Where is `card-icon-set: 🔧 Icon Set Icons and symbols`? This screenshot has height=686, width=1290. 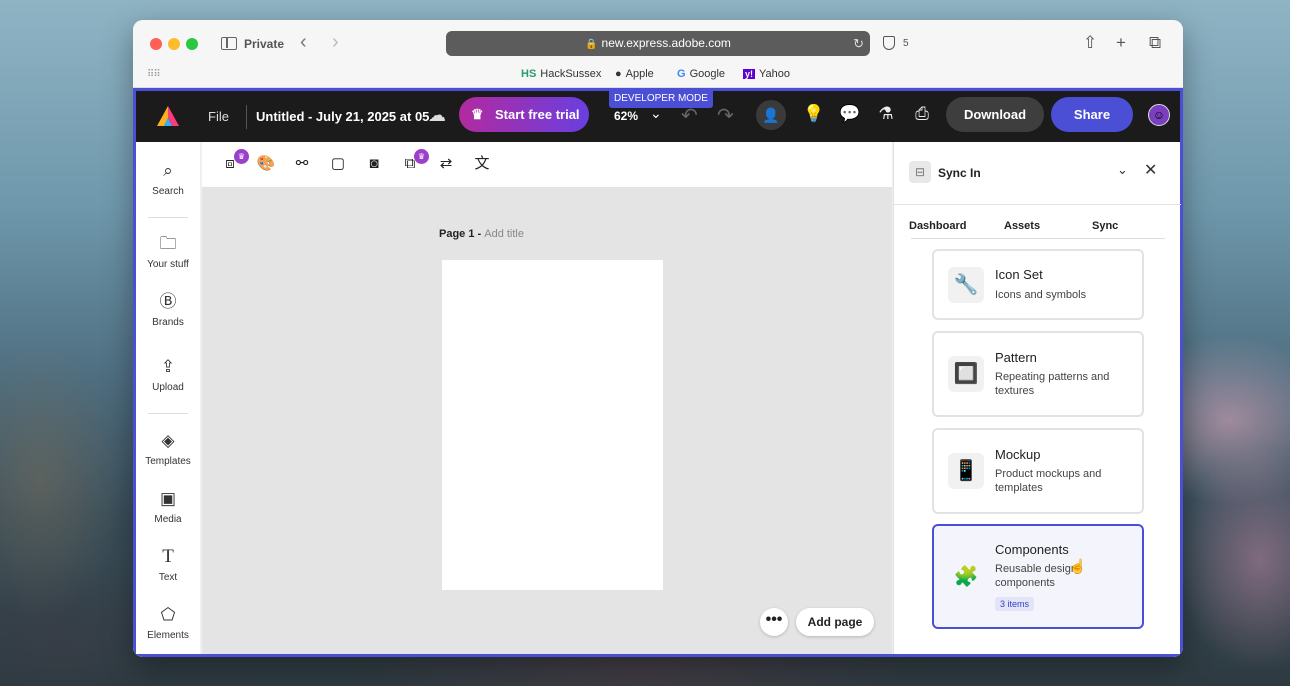
card-icon-set: 🔧 Icon Set Icons and symbols is located at coordinates (1038, 284).